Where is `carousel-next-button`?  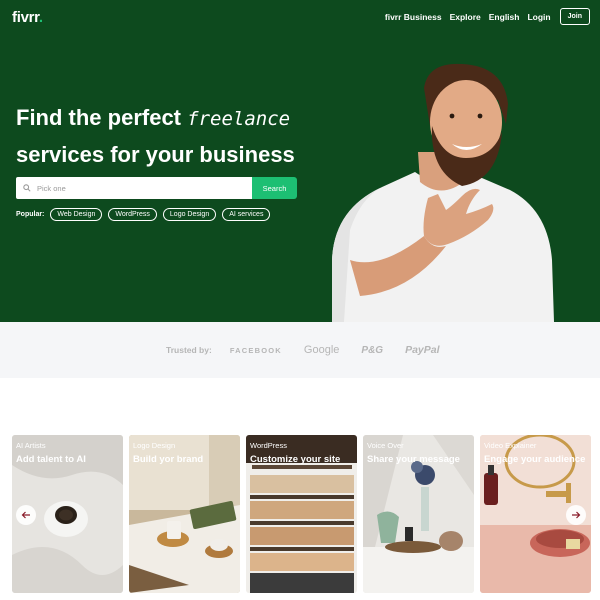 carousel-next-button is located at coordinates (576, 515).